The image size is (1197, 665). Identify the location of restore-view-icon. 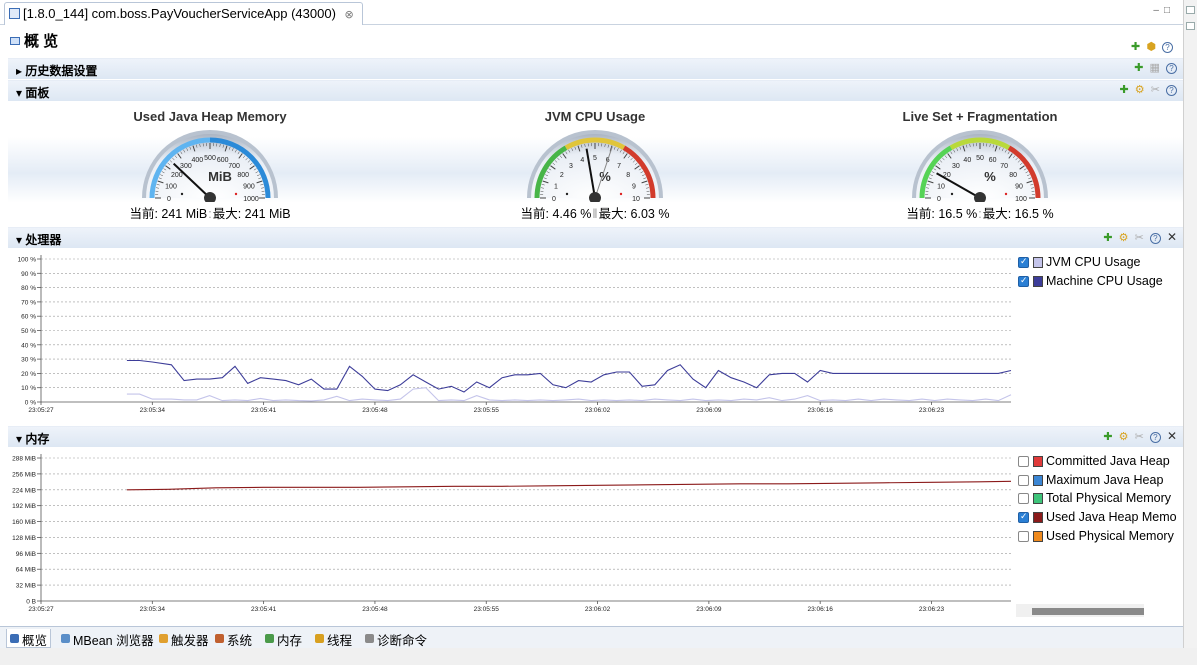
(1190, 26).